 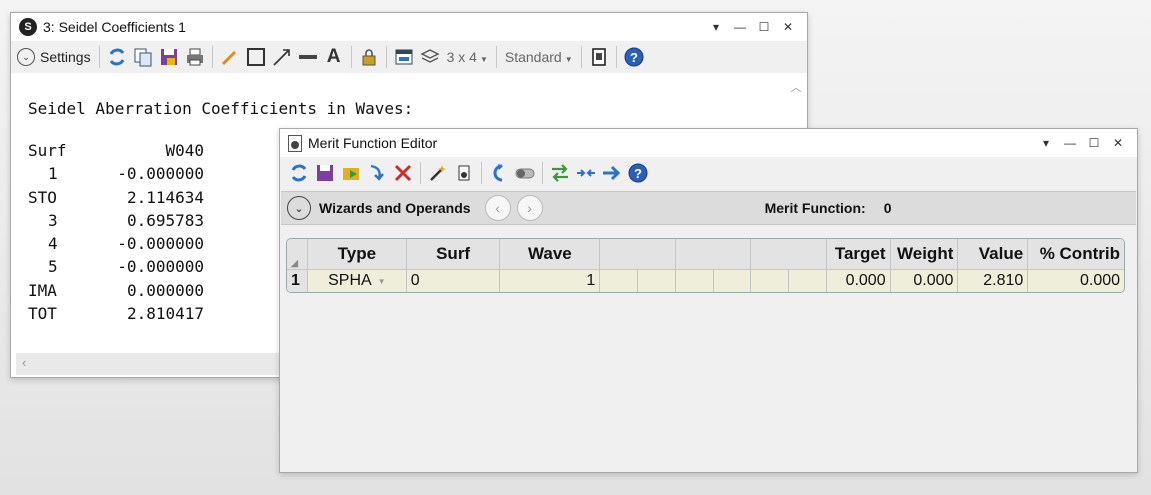 I want to click on merit-titlebar: Merit Function Editor ▾ — ☐ ✕, so click(x=708, y=143).